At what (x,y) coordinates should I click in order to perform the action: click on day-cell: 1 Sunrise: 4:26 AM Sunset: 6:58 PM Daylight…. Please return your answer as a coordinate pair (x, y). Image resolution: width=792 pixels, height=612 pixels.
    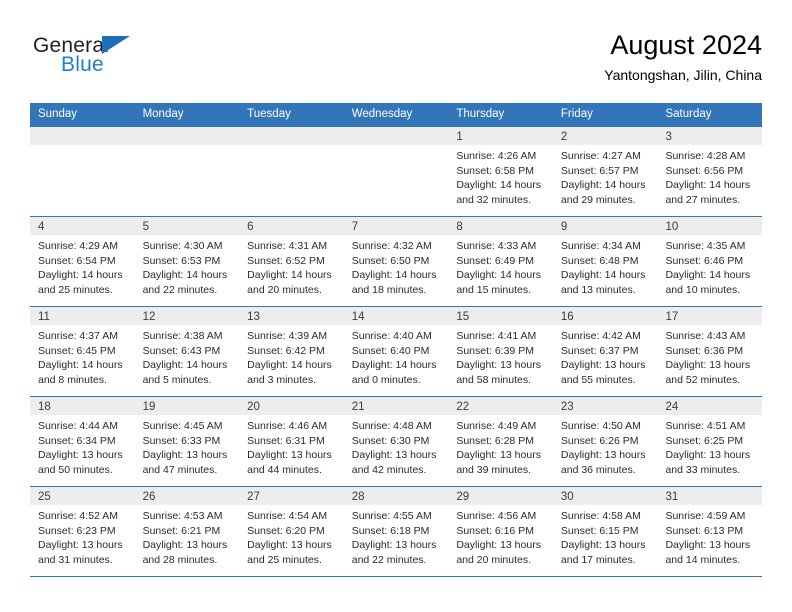
    Looking at the image, I should click on (500, 171).